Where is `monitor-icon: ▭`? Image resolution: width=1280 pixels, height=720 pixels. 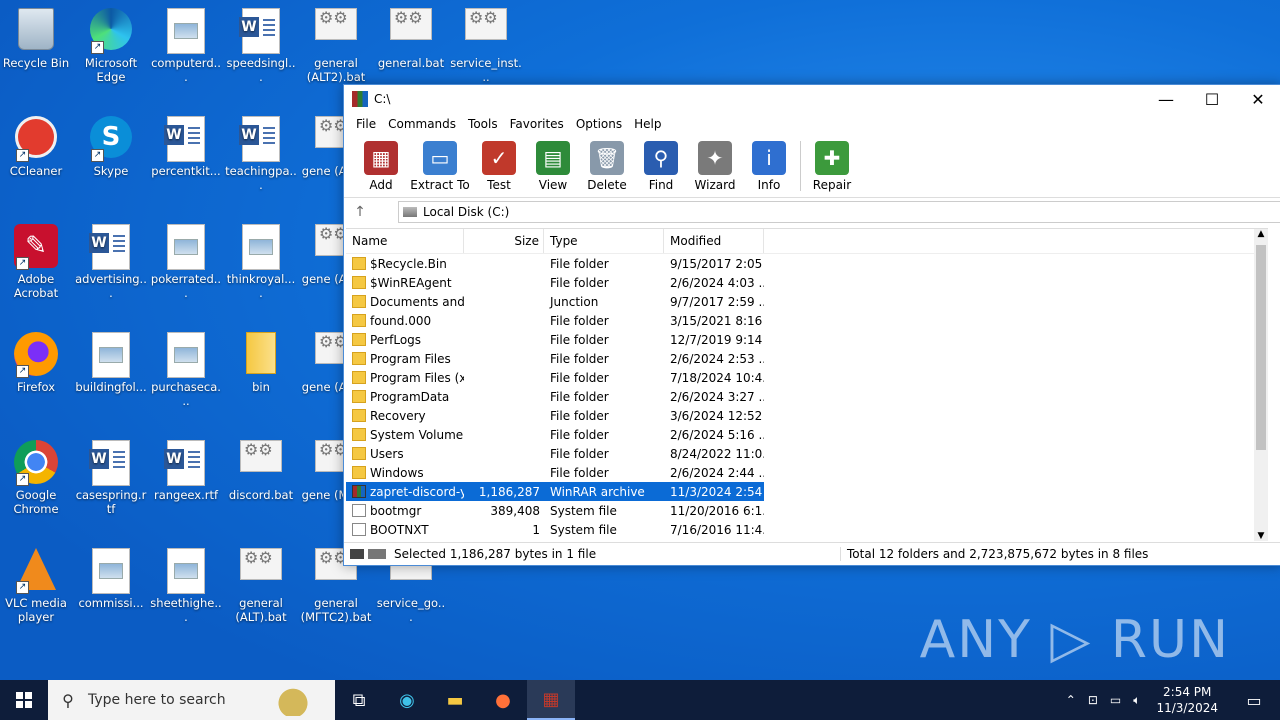
monitor-icon: ▭ is located at coordinates (1115, 700).